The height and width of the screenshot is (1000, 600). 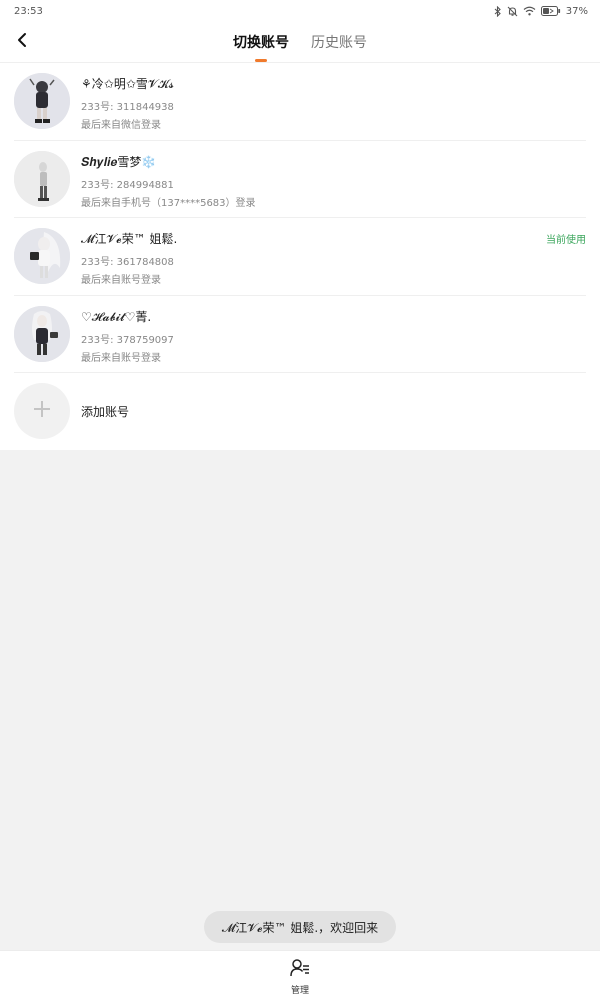 What do you see at coordinates (529, 11) in the screenshot?
I see `wifi-icon` at bounding box center [529, 11].